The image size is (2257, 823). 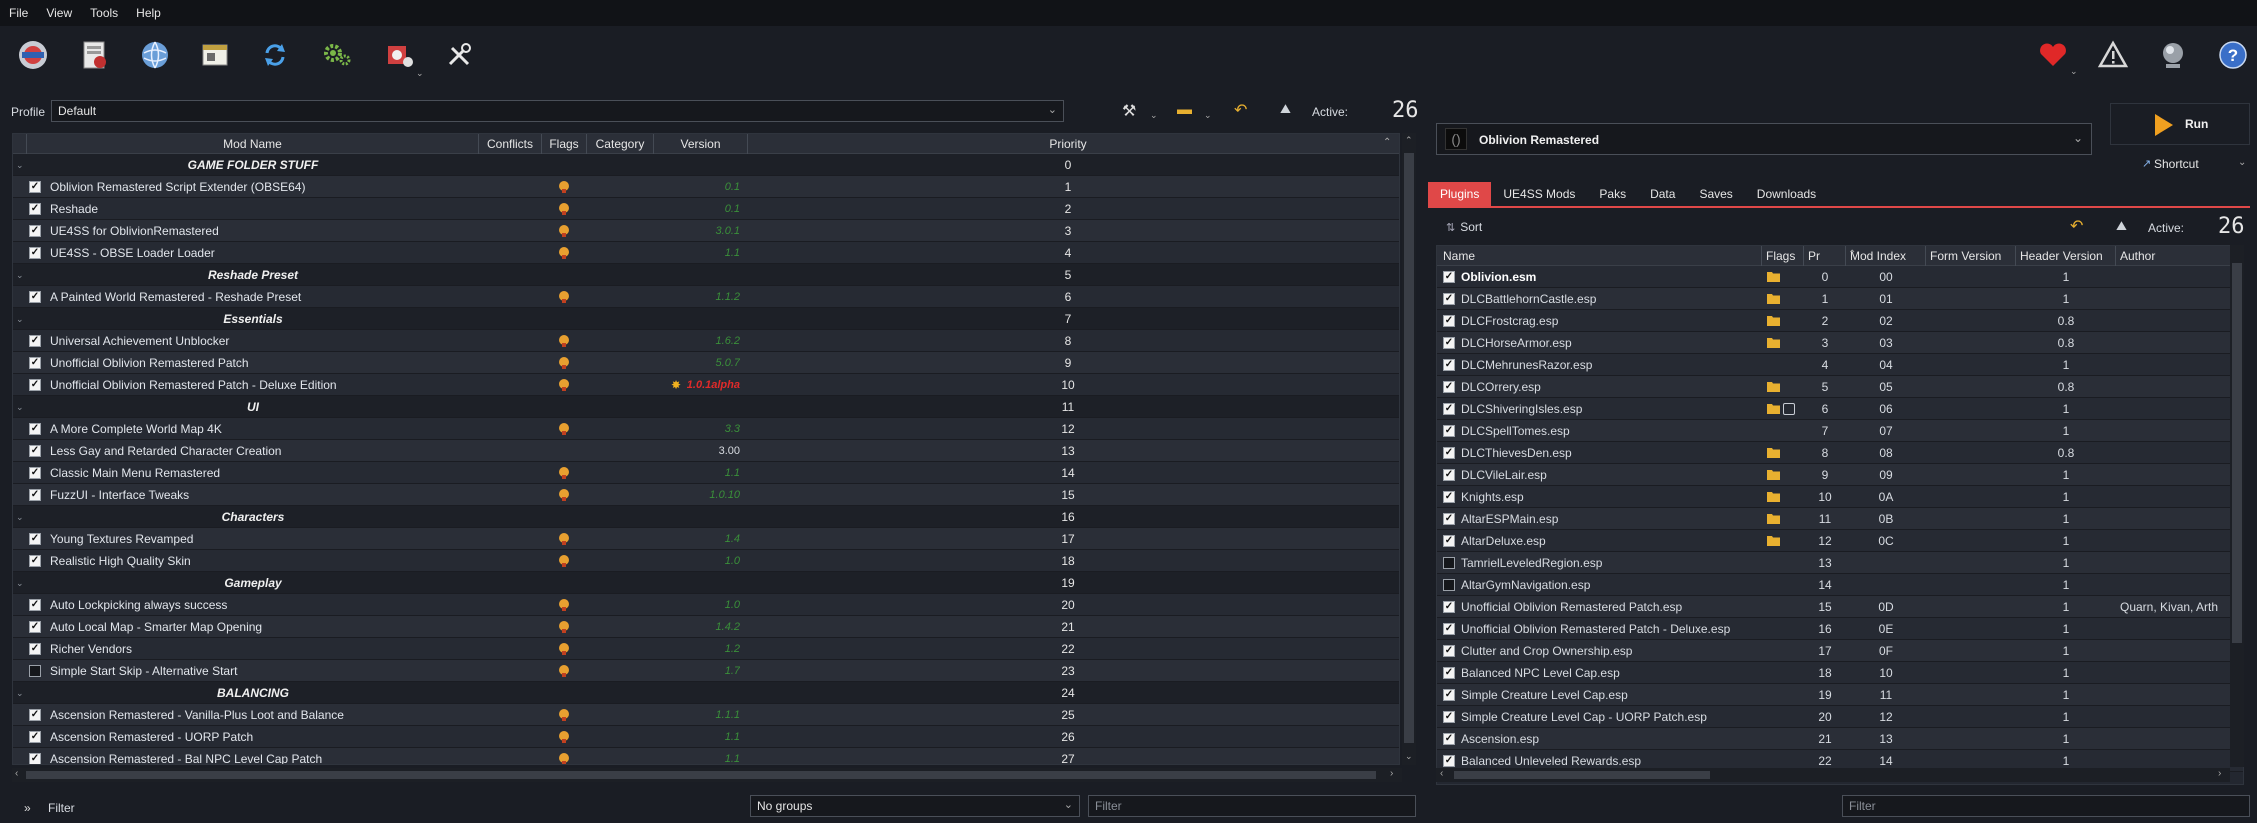 What do you see at coordinates (59, 13) in the screenshot?
I see `menu-view: View` at bounding box center [59, 13].